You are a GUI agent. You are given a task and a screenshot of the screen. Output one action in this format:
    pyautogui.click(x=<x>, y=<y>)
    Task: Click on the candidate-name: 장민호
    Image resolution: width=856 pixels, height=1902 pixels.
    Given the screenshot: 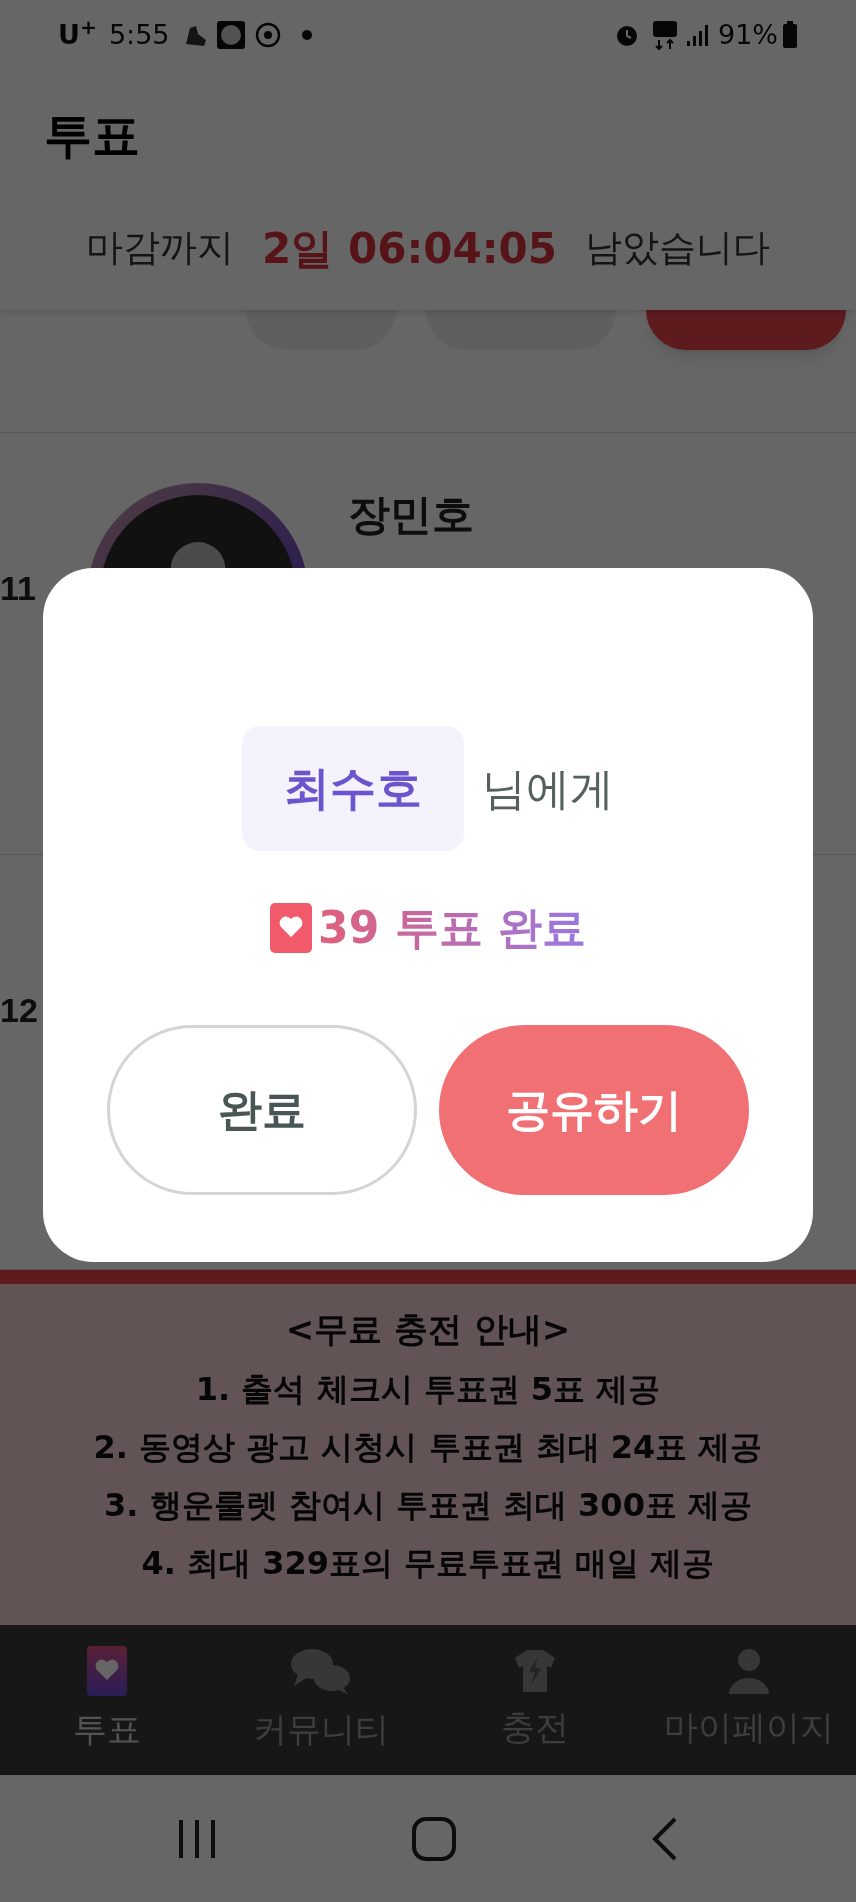 What is the action you would take?
    pyautogui.click(x=411, y=515)
    